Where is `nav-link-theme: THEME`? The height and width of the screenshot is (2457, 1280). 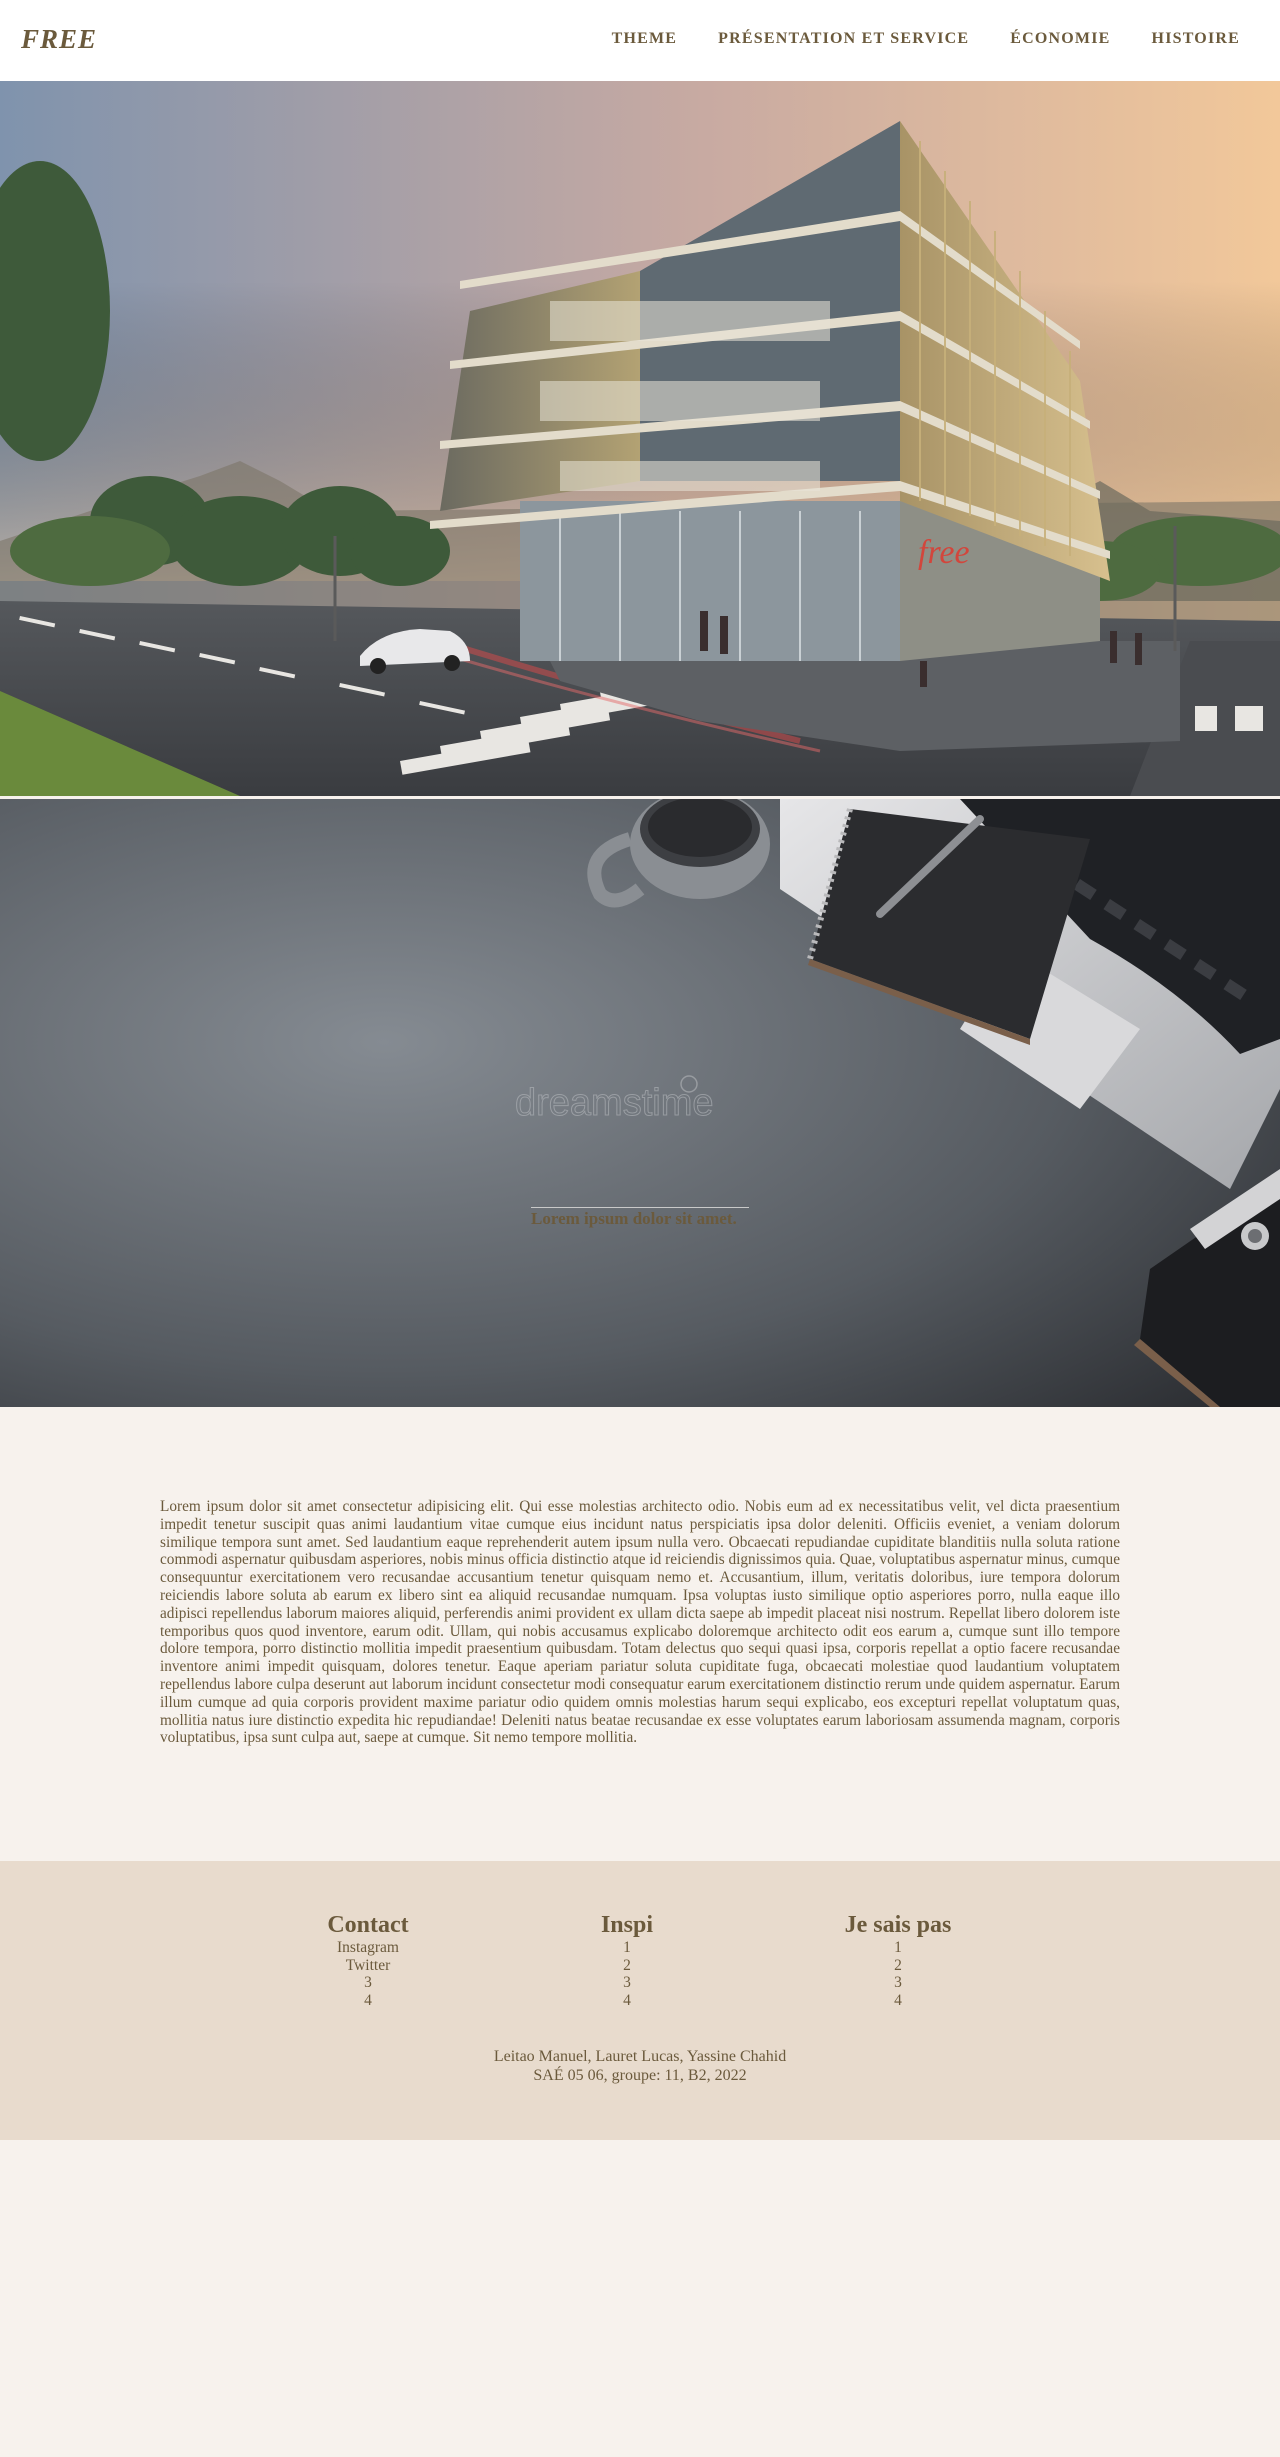
nav-link-theme: THEME is located at coordinates (645, 39).